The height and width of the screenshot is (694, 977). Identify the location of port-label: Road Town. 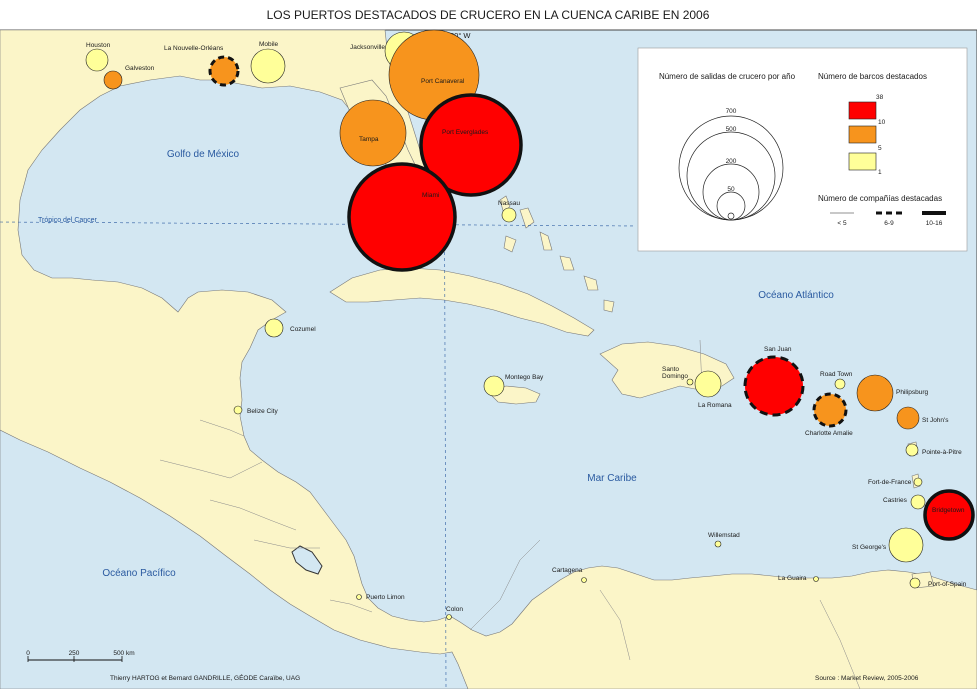
(836, 374).